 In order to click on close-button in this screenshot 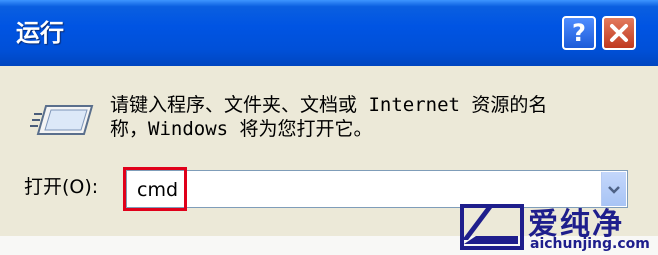, I will do `click(619, 33)`.